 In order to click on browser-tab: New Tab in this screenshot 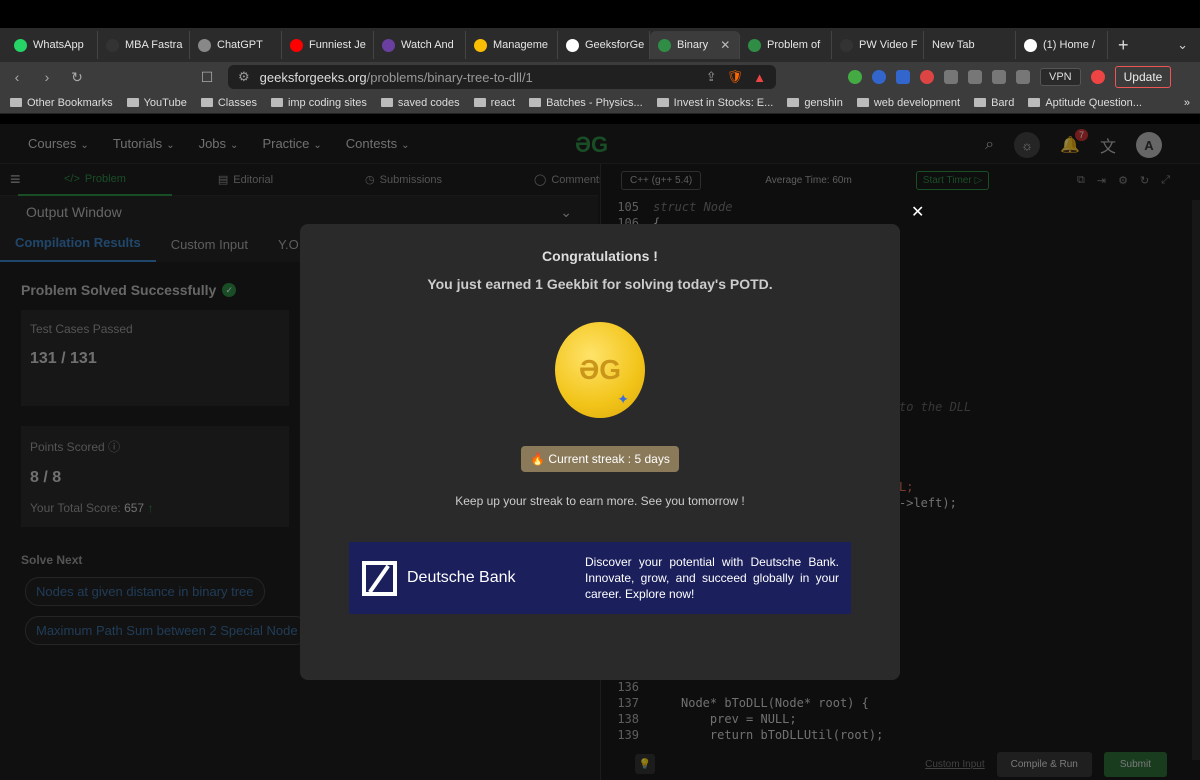, I will do `click(970, 45)`.